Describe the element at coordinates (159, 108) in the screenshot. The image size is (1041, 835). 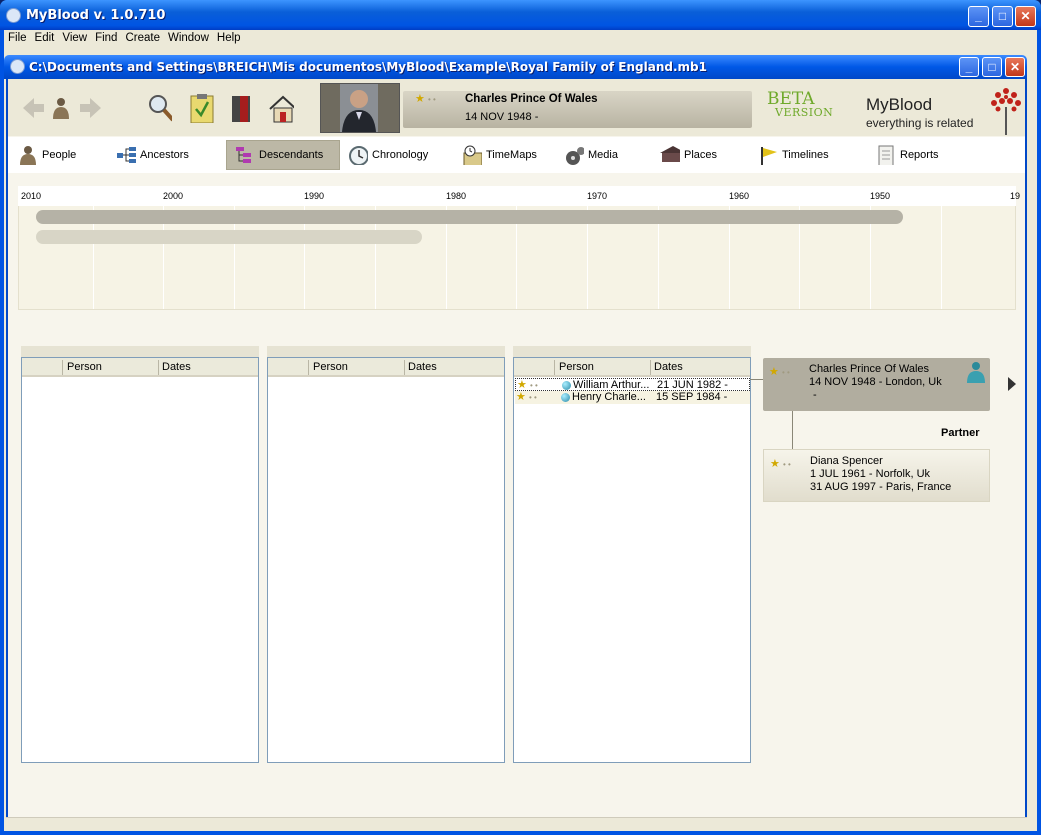
I see `search-icon` at that location.